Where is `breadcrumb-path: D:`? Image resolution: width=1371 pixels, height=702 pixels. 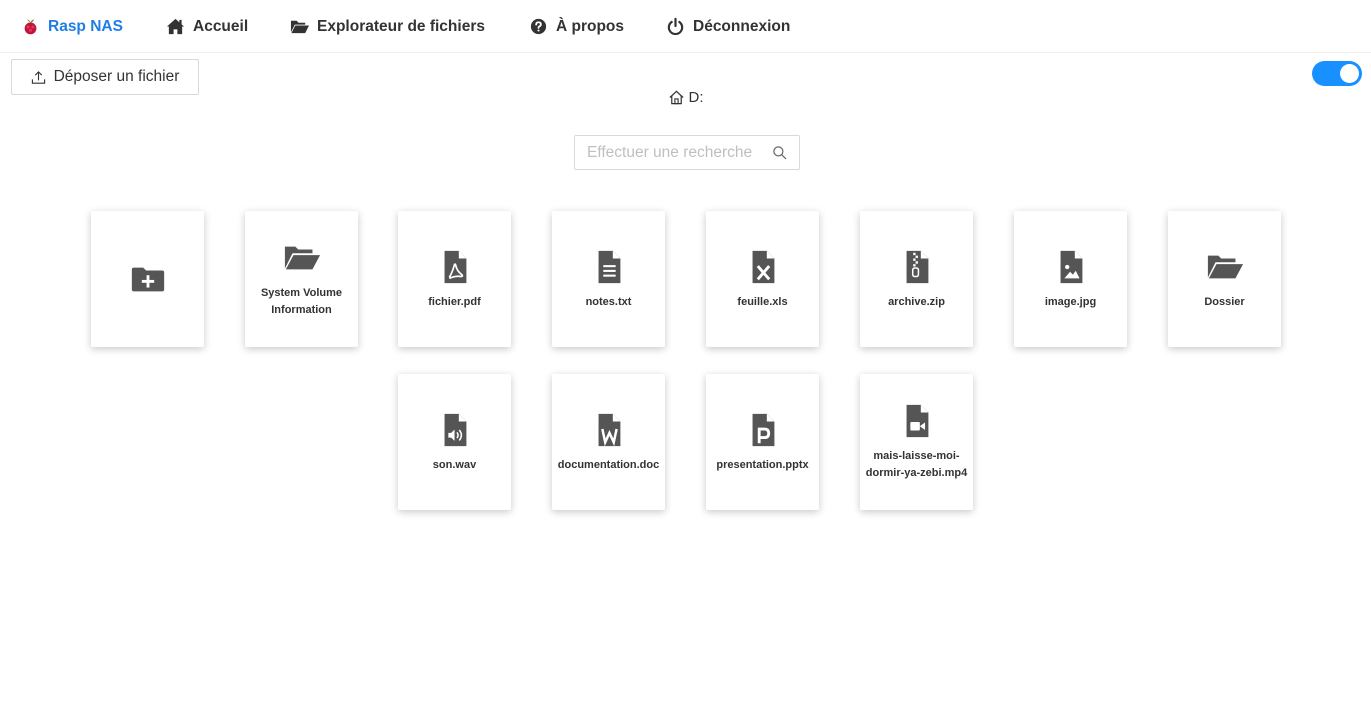 breadcrumb-path: D: is located at coordinates (696, 97).